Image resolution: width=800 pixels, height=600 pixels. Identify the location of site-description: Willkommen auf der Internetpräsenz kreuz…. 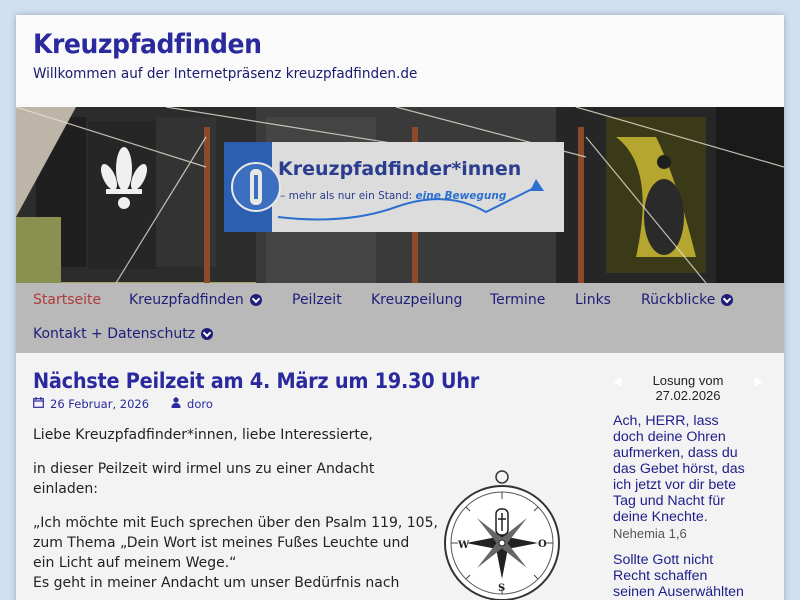
(225, 74).